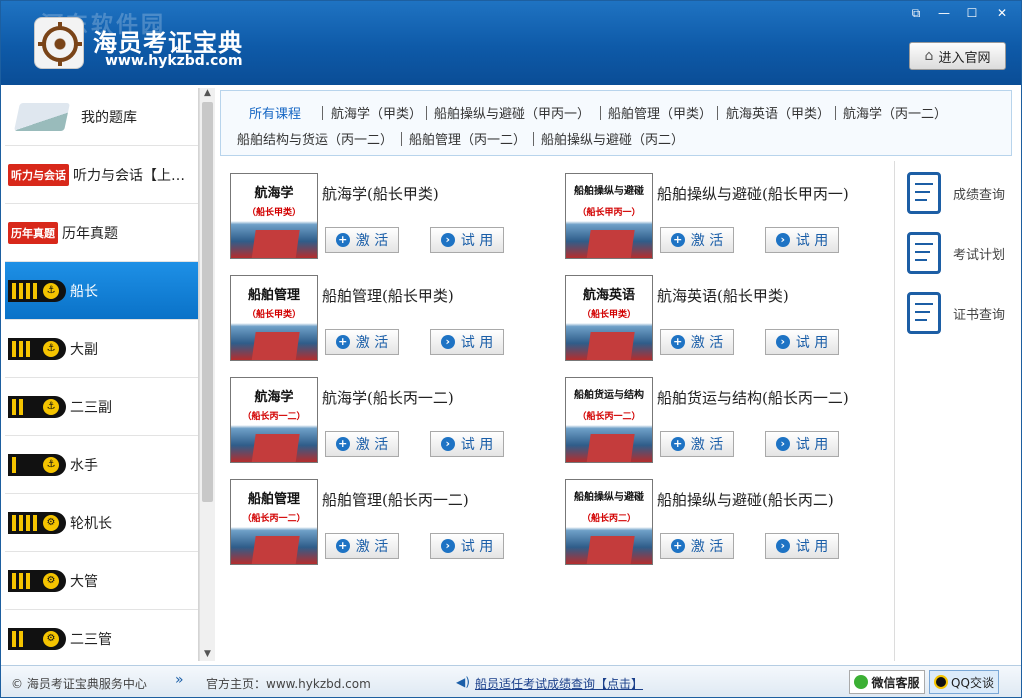 Image resolution: width=1022 pixels, height=698 pixels. What do you see at coordinates (207, 302) in the screenshot?
I see `scroll-thumb` at bounding box center [207, 302].